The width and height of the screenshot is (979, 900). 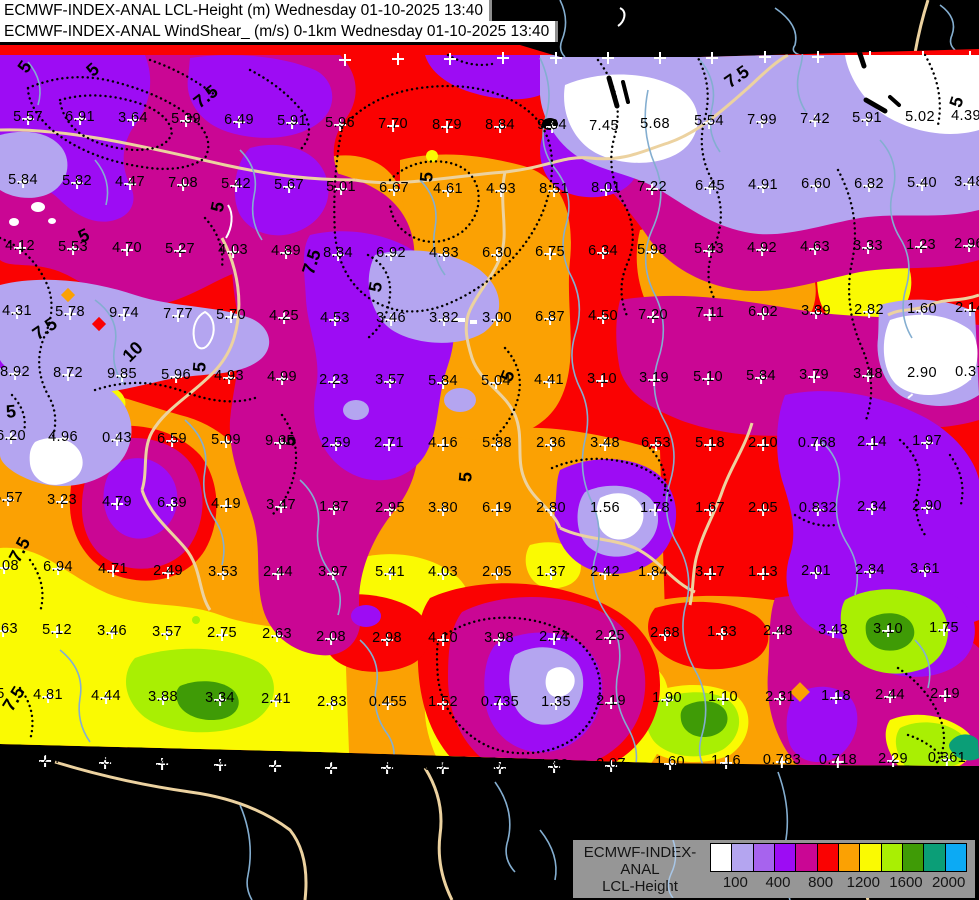 I want to click on grid-value: 4.44, so click(x=106, y=696).